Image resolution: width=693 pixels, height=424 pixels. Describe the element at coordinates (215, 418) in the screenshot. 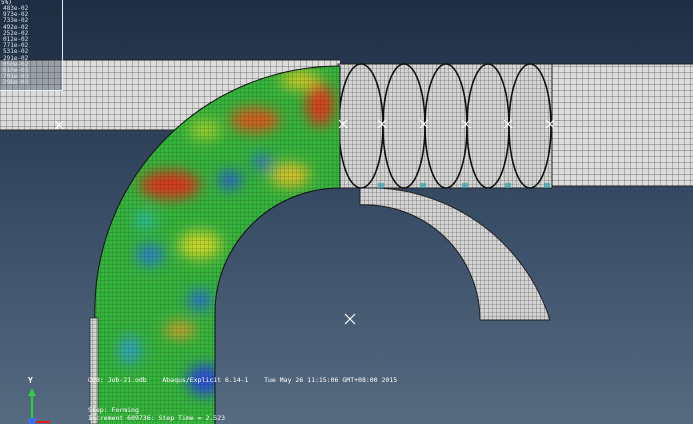

I see `step-time-value: 2.523` at that location.